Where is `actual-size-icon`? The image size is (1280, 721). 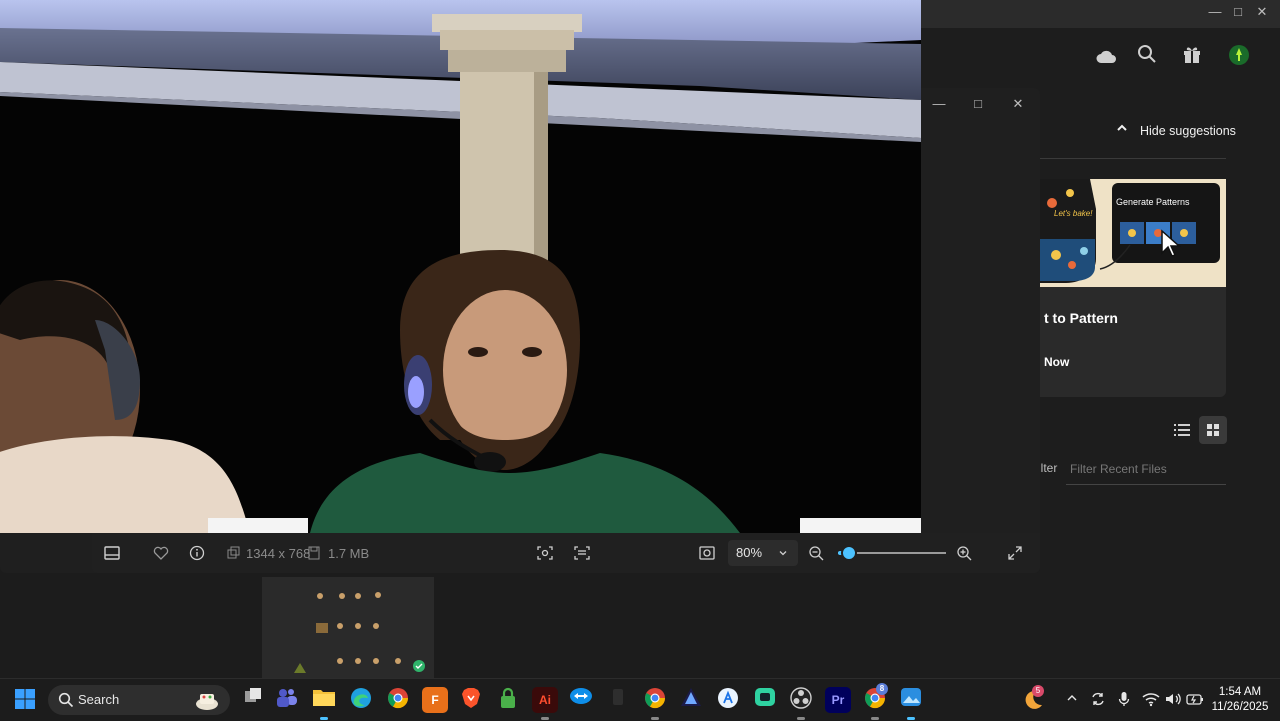
actual-size-icon is located at coordinates (709, 553).